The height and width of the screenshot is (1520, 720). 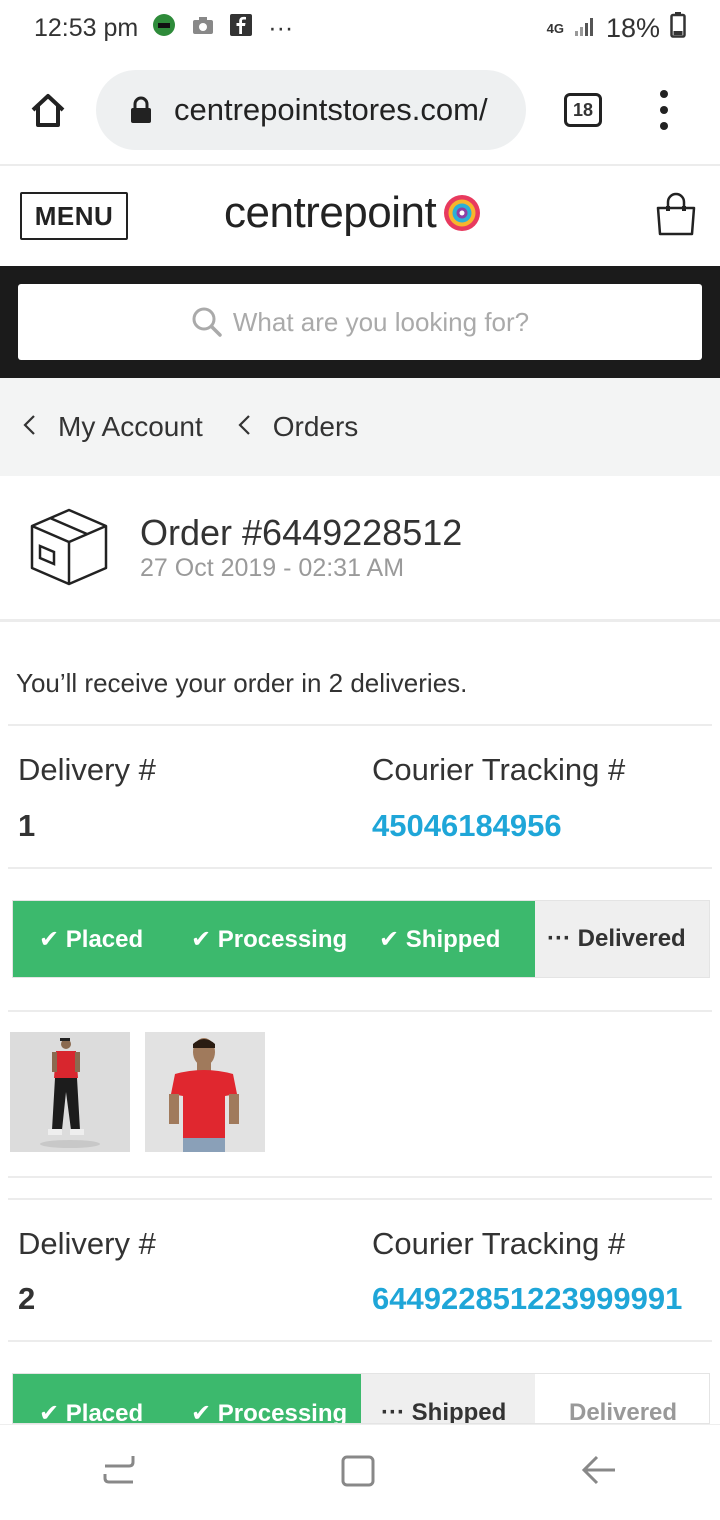 What do you see at coordinates (130, 426) in the screenshot?
I see `breadcrumb-label: My Account` at bounding box center [130, 426].